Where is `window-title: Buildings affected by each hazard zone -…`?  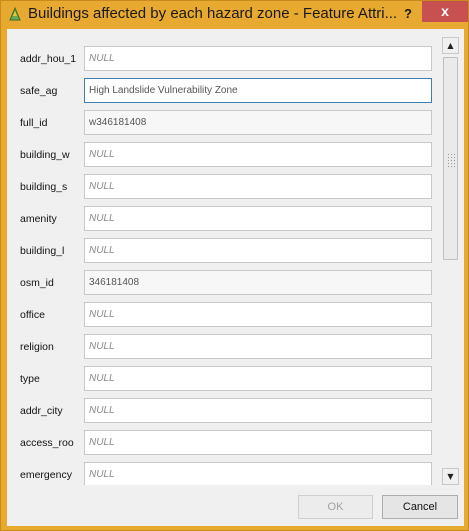
window-title: Buildings affected by each hazard zone -… is located at coordinates (213, 13).